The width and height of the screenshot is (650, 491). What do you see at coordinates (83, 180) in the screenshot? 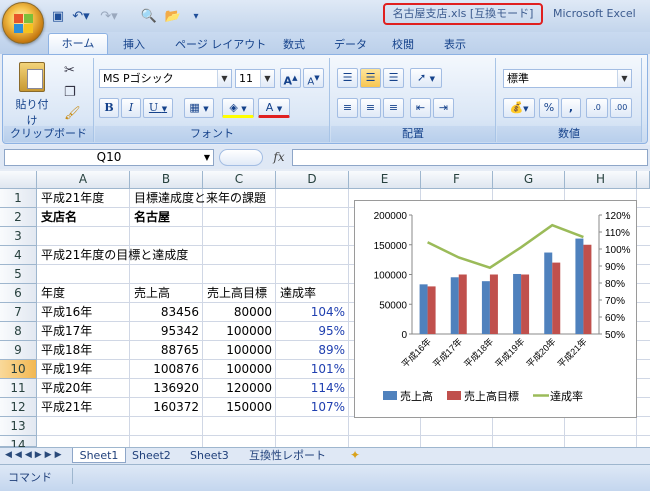
I see `column-header-a: A` at bounding box center [83, 180].